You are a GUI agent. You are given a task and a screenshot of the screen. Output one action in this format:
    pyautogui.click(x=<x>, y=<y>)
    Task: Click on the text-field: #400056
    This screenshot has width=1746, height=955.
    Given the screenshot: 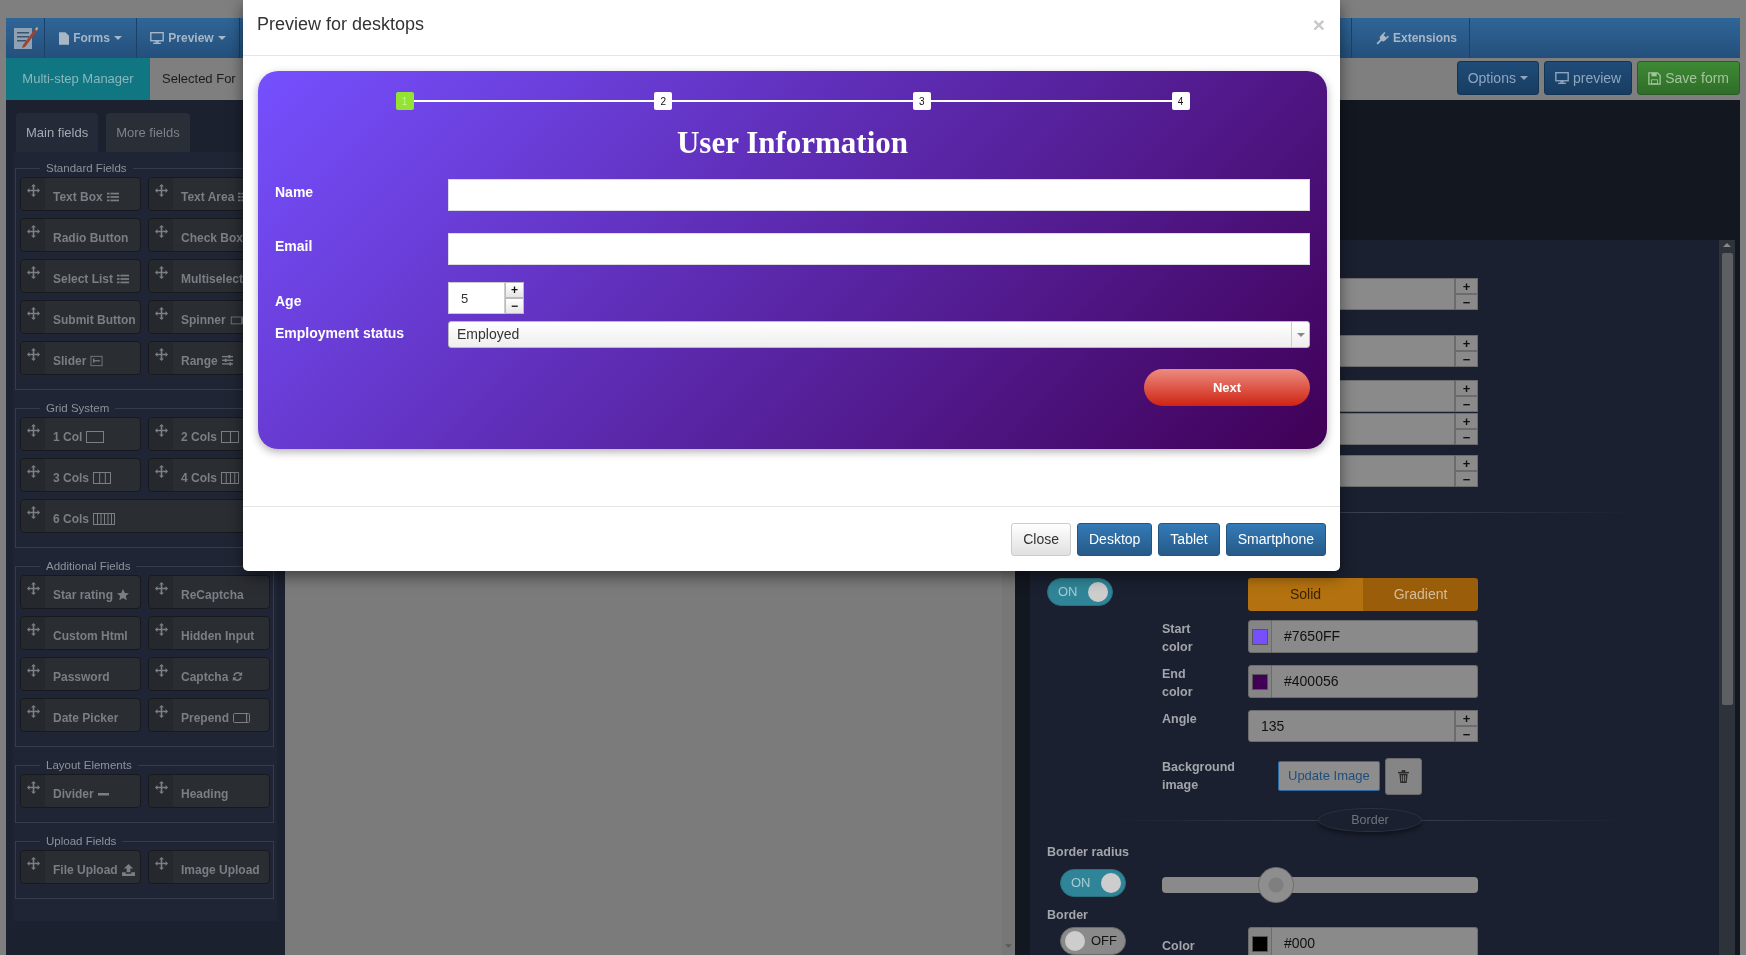 What is the action you would take?
    pyautogui.click(x=1375, y=681)
    